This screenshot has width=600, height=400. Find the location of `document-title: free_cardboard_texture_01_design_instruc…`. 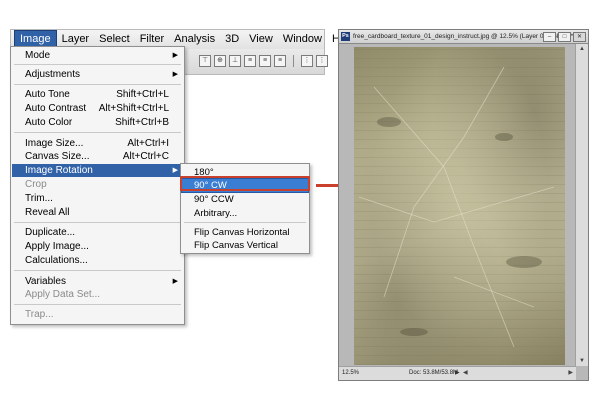

document-title: free_cardboard_texture_01_design_instruc… is located at coordinates (463, 36).